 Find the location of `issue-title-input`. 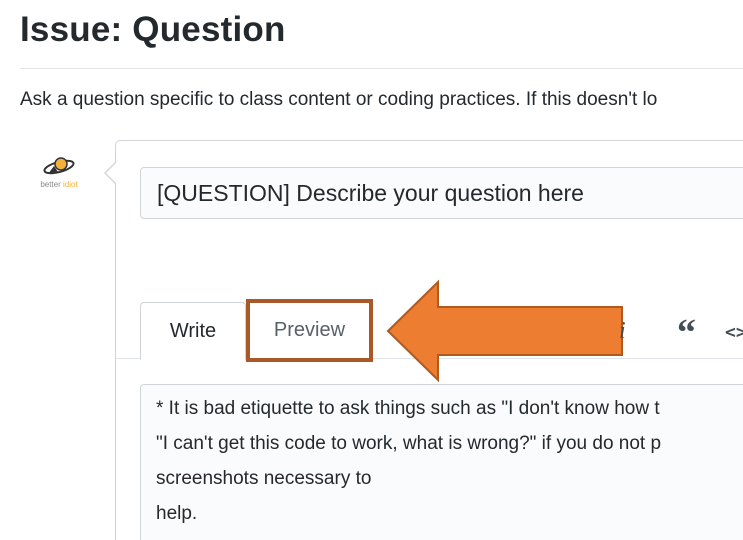

issue-title-input is located at coordinates (441, 193).